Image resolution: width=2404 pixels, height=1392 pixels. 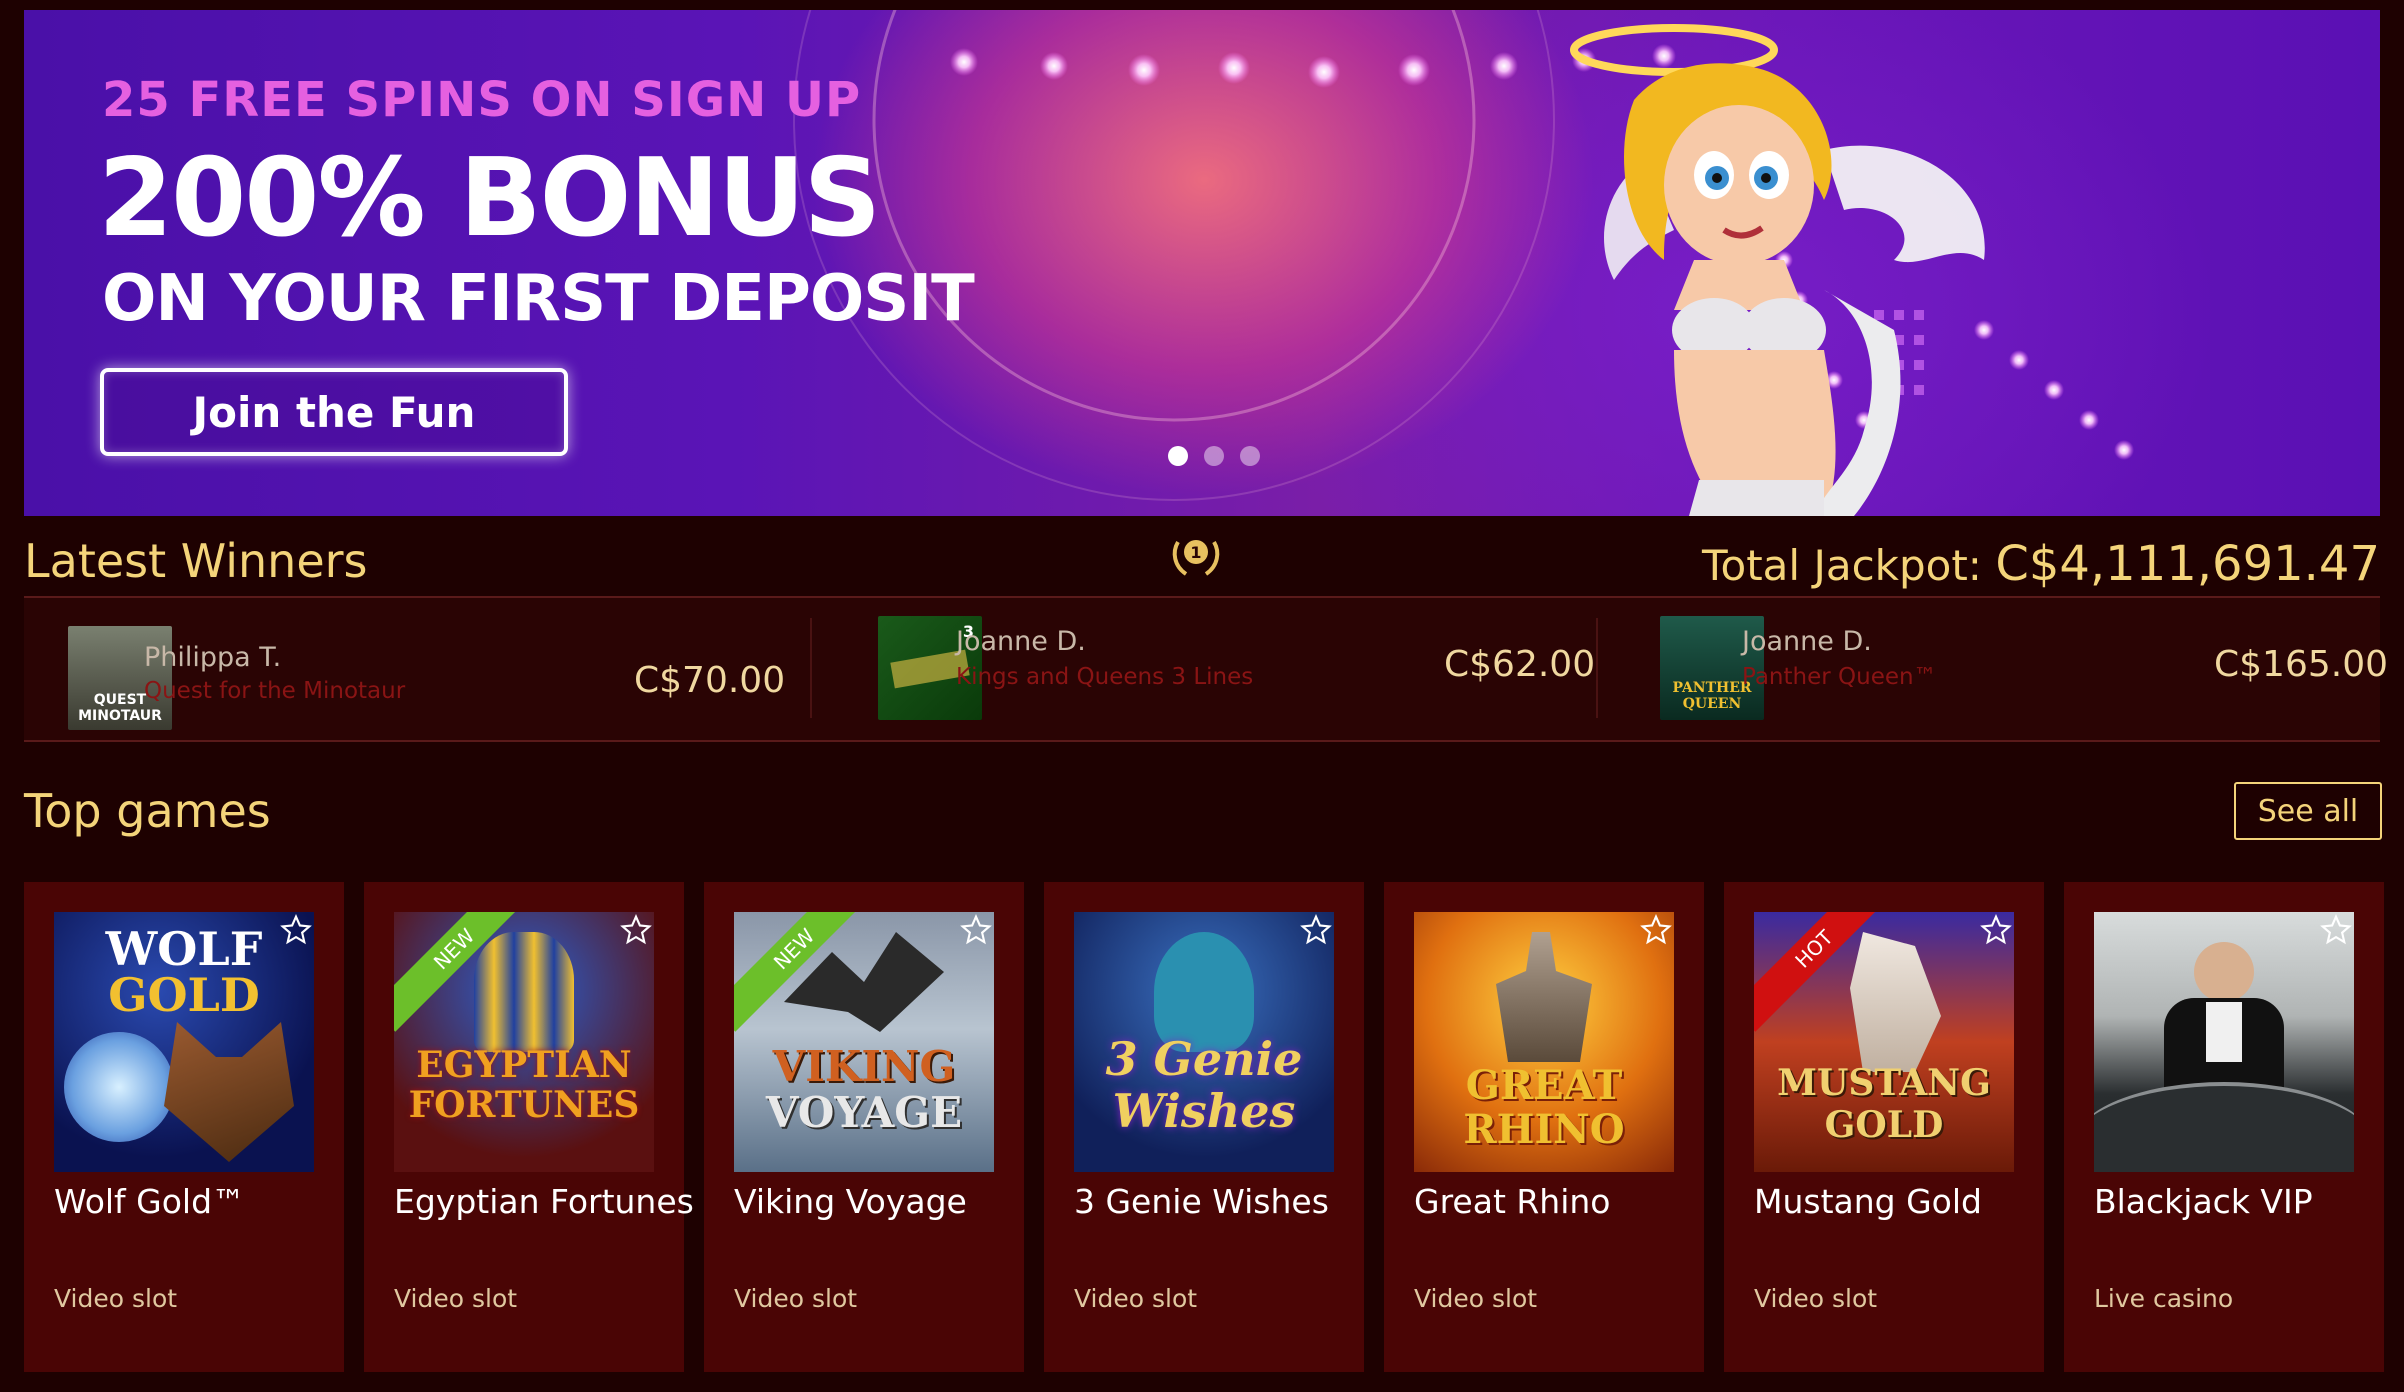 What do you see at coordinates (2203, 1201) in the screenshot?
I see `game-title: Blackjack VIP` at bounding box center [2203, 1201].